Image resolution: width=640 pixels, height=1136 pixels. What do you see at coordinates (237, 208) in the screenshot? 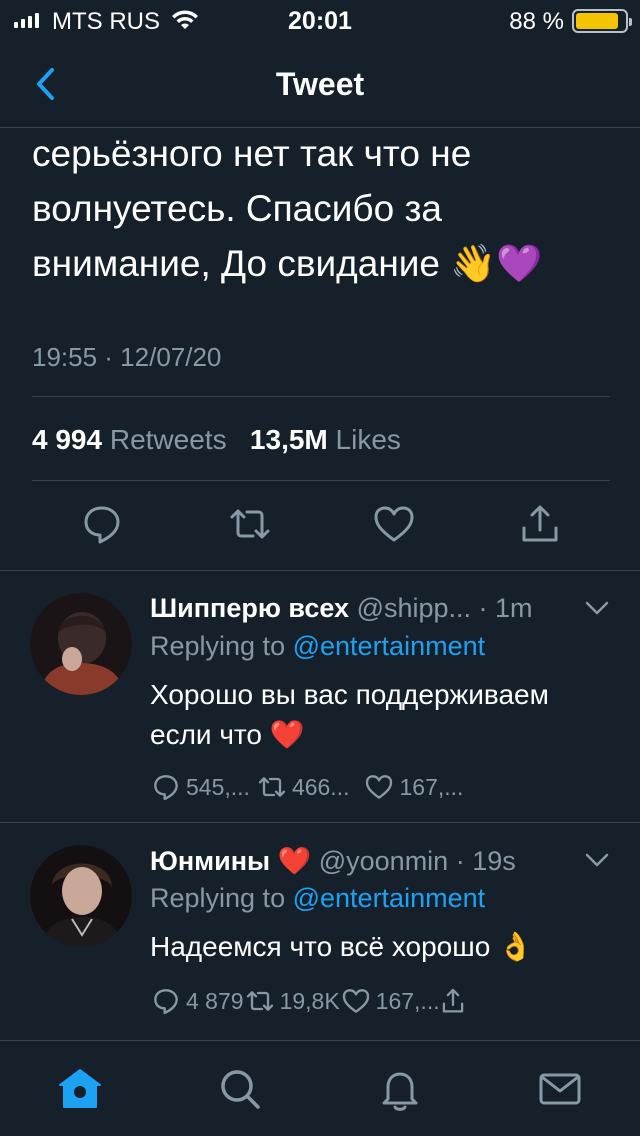
I see `tweet-text-line: волнуетесь. Спасибо за` at bounding box center [237, 208].